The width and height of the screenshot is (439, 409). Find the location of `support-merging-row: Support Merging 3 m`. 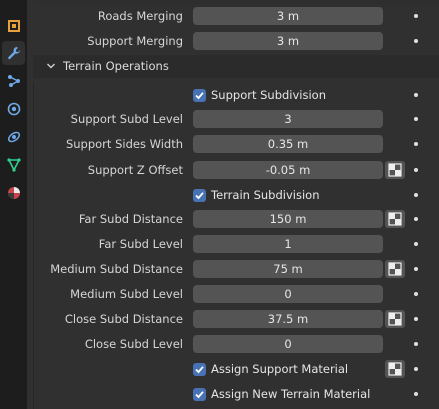

support-merging-row: Support Merging 3 m is located at coordinates (236, 41).